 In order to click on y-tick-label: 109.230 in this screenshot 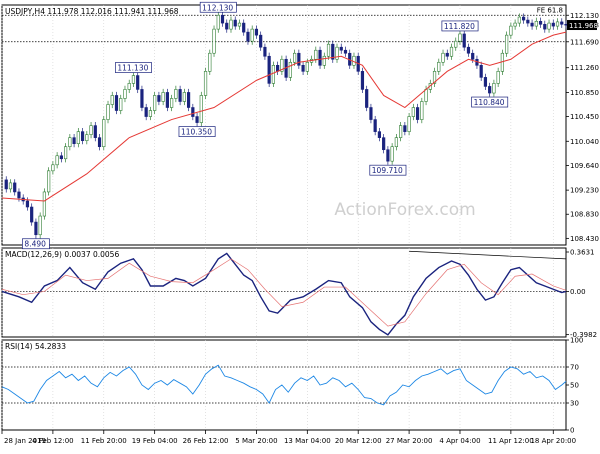, I will do `click(584, 191)`.